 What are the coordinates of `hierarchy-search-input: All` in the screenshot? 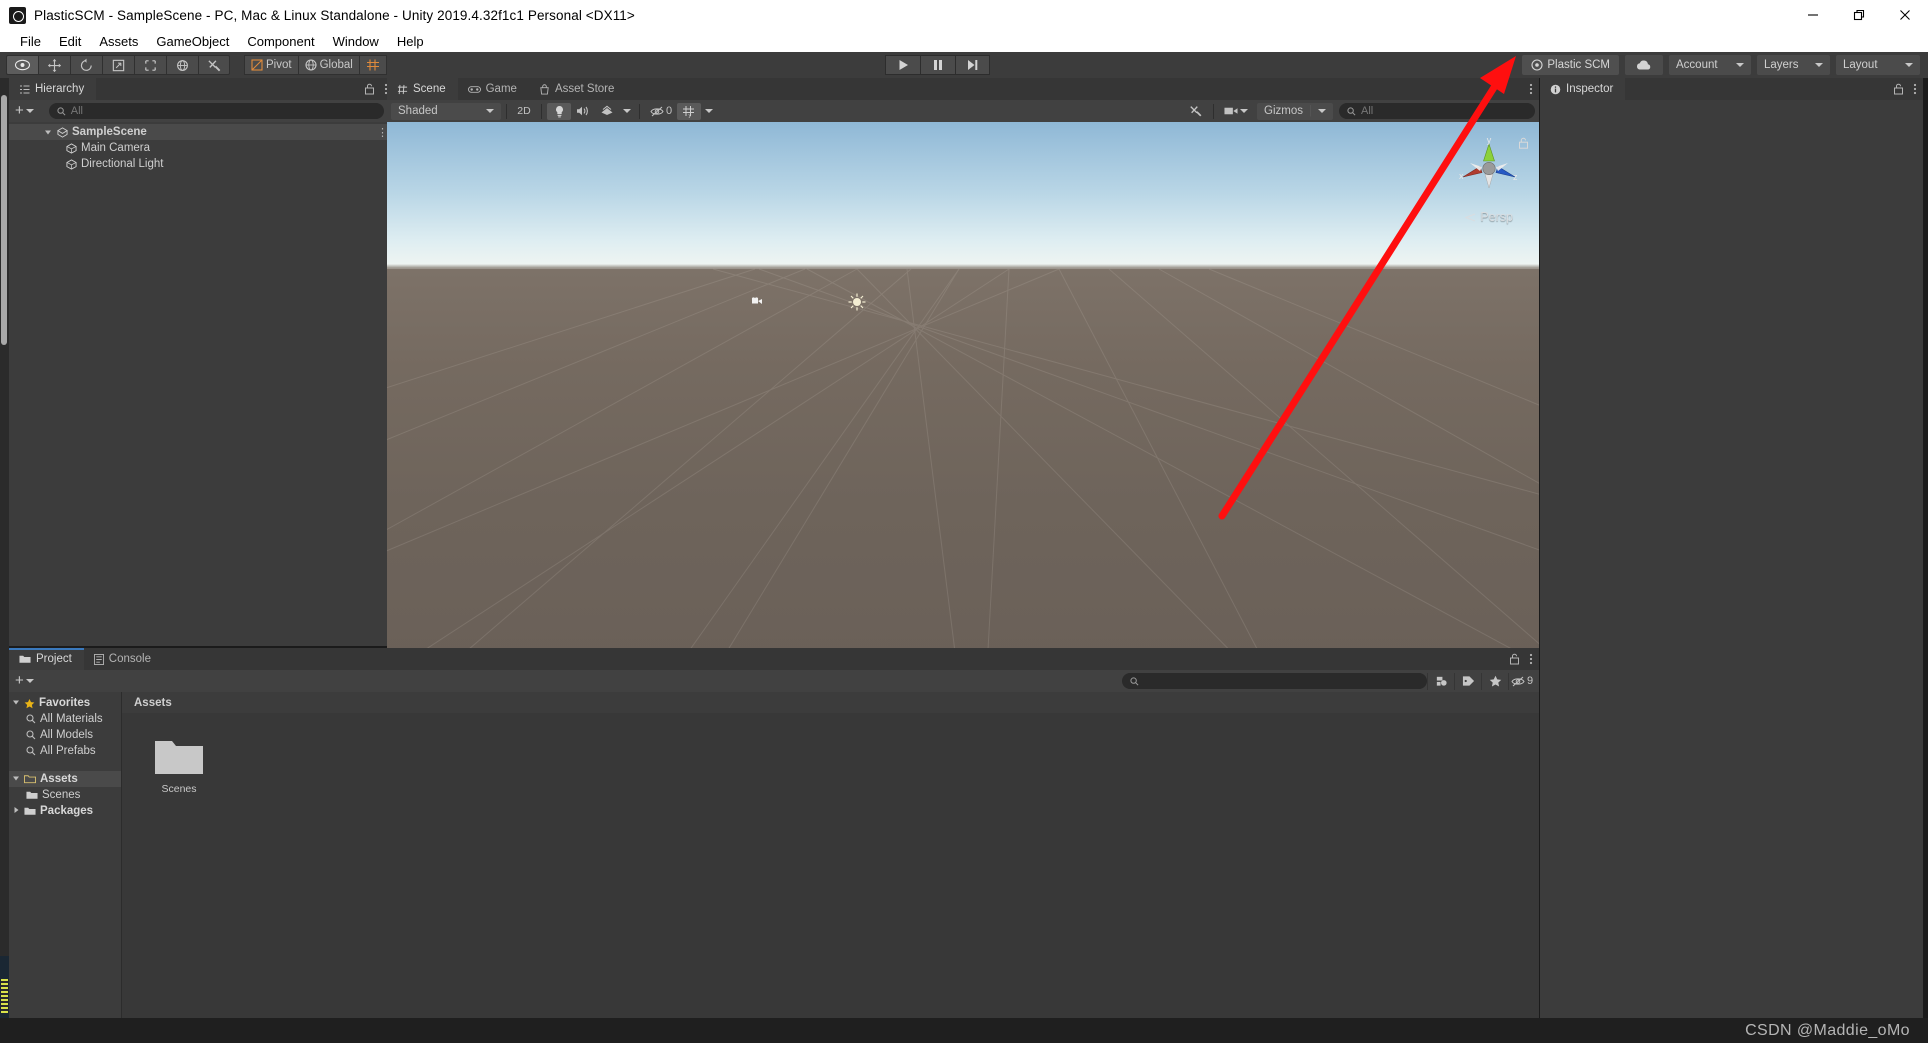 It's located at (216, 111).